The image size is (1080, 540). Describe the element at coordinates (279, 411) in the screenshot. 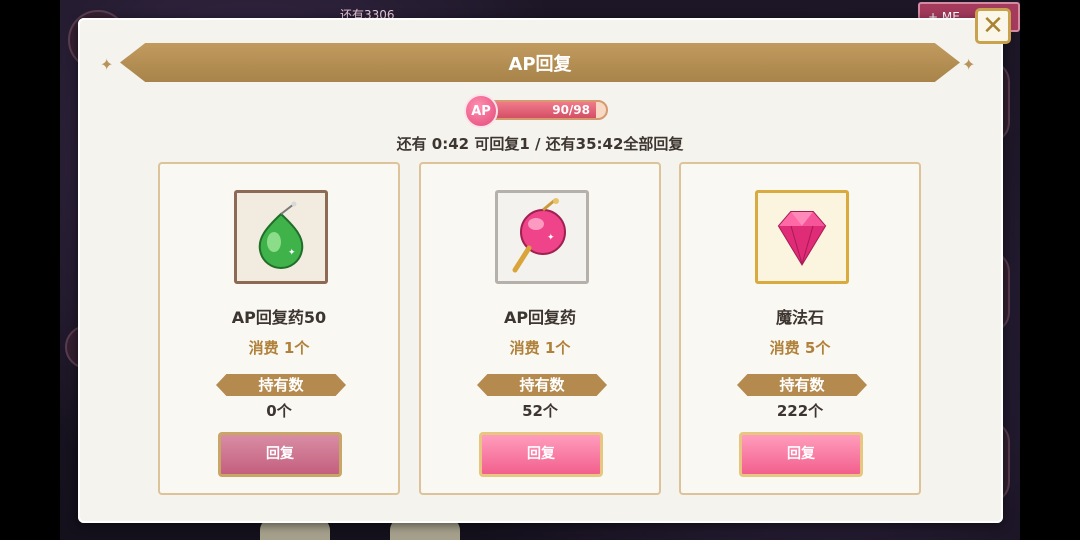

I see `owned-count: 0个` at that location.